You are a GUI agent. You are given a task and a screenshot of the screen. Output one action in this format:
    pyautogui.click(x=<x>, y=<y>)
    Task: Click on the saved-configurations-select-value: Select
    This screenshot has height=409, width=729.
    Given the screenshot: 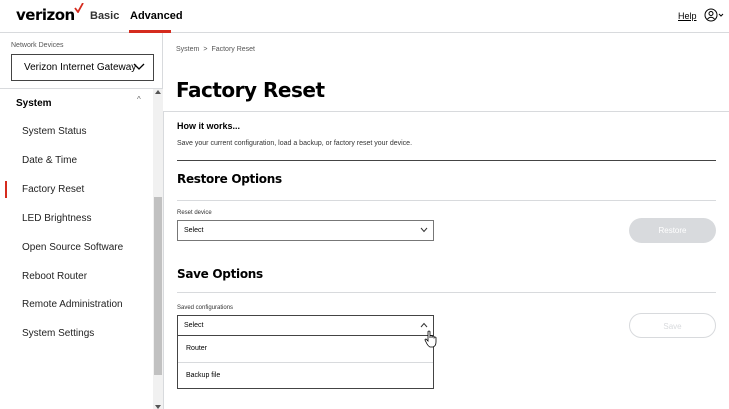 What is the action you would take?
    pyautogui.click(x=194, y=325)
    